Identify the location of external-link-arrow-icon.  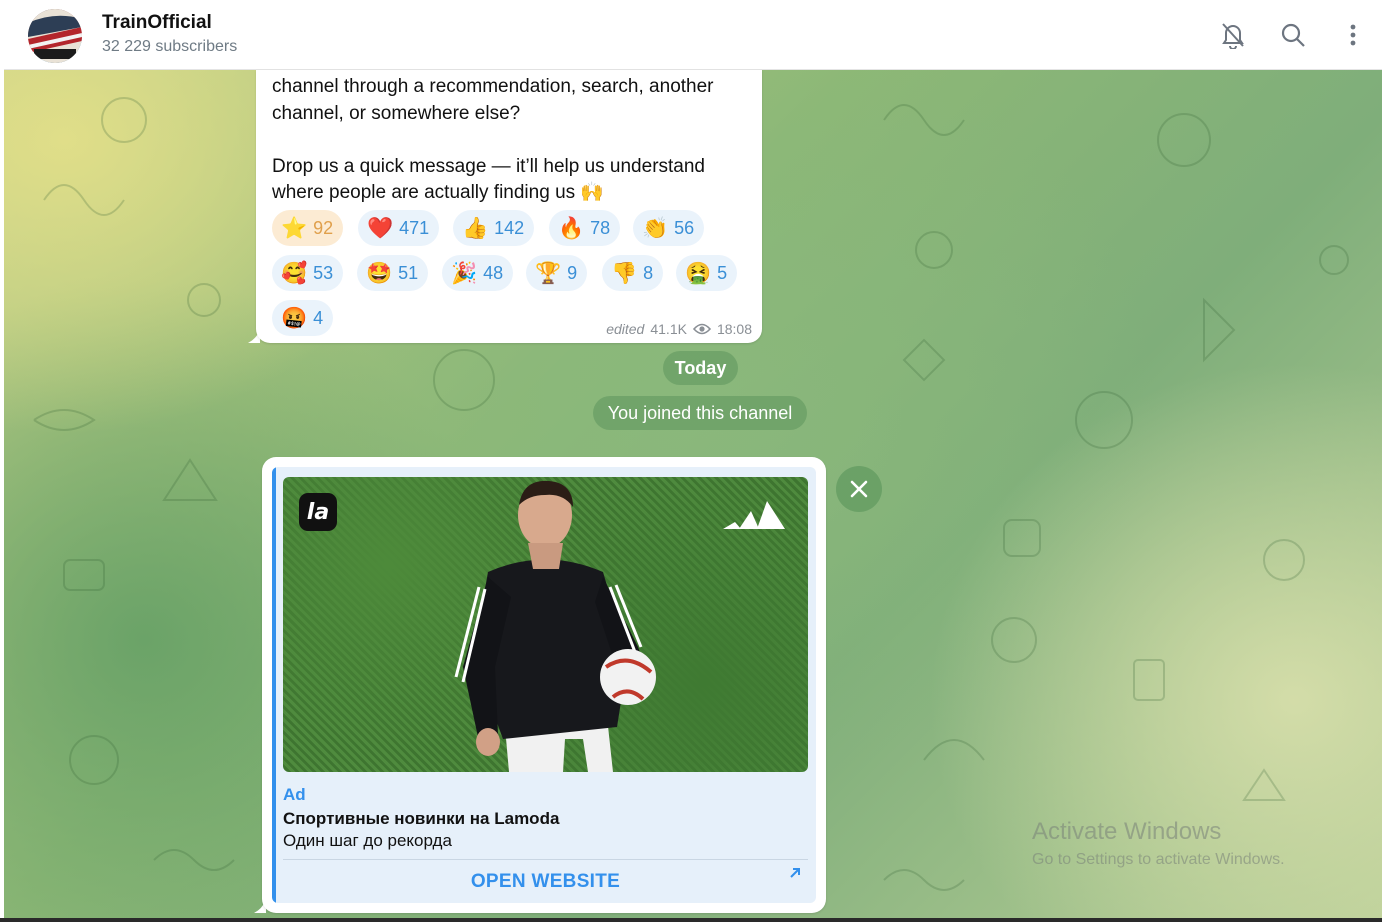
(795, 873).